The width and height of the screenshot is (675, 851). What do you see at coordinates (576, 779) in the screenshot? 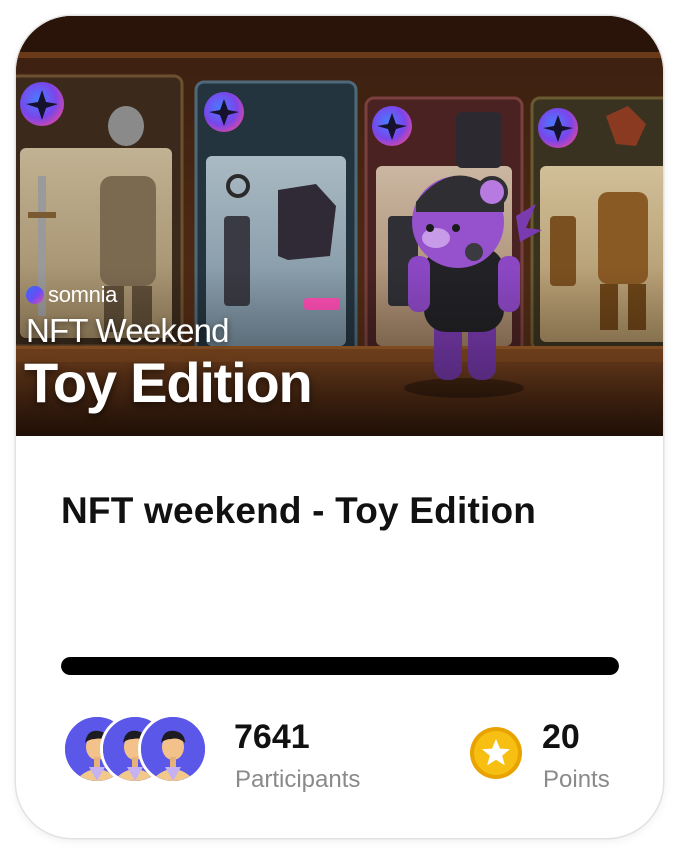
I see `points-label: Points` at bounding box center [576, 779].